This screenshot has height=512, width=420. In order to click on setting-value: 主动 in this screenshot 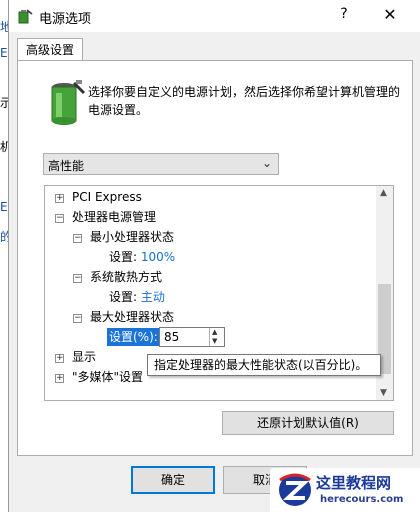, I will do `click(152, 297)`.